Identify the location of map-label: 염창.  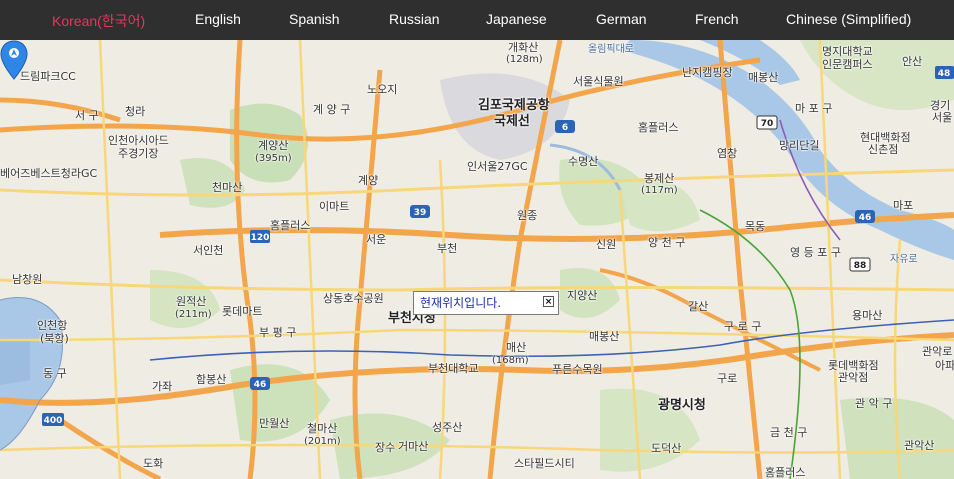
(727, 153).